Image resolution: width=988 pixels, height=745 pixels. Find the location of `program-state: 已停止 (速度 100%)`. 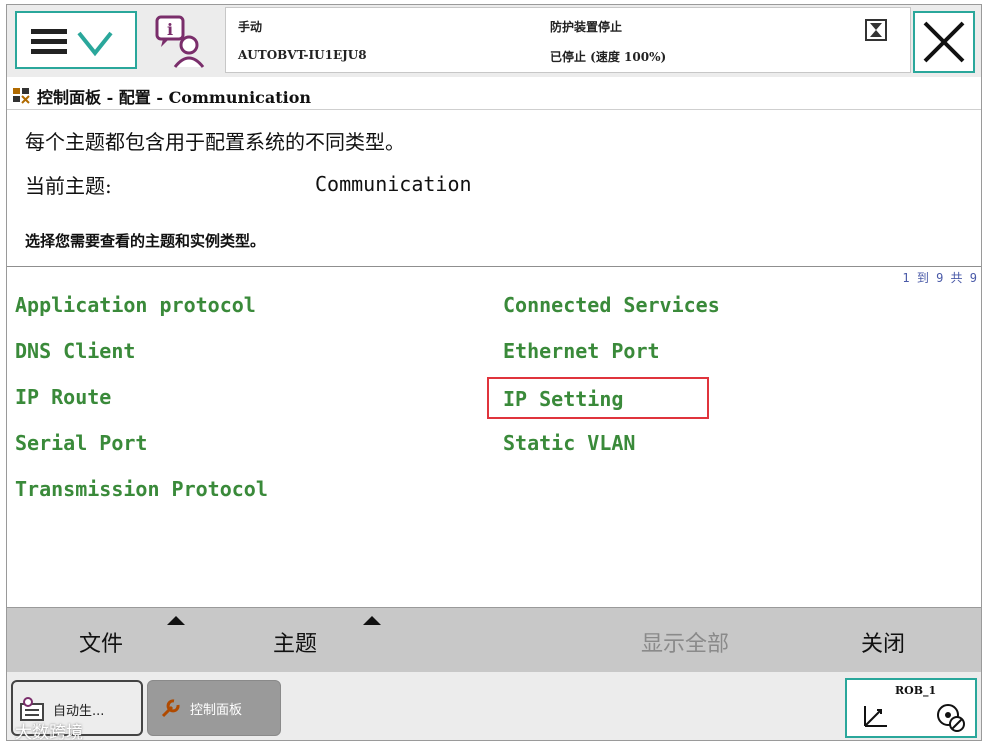

program-state: 已停止 (速度 100%) is located at coordinates (608, 57).